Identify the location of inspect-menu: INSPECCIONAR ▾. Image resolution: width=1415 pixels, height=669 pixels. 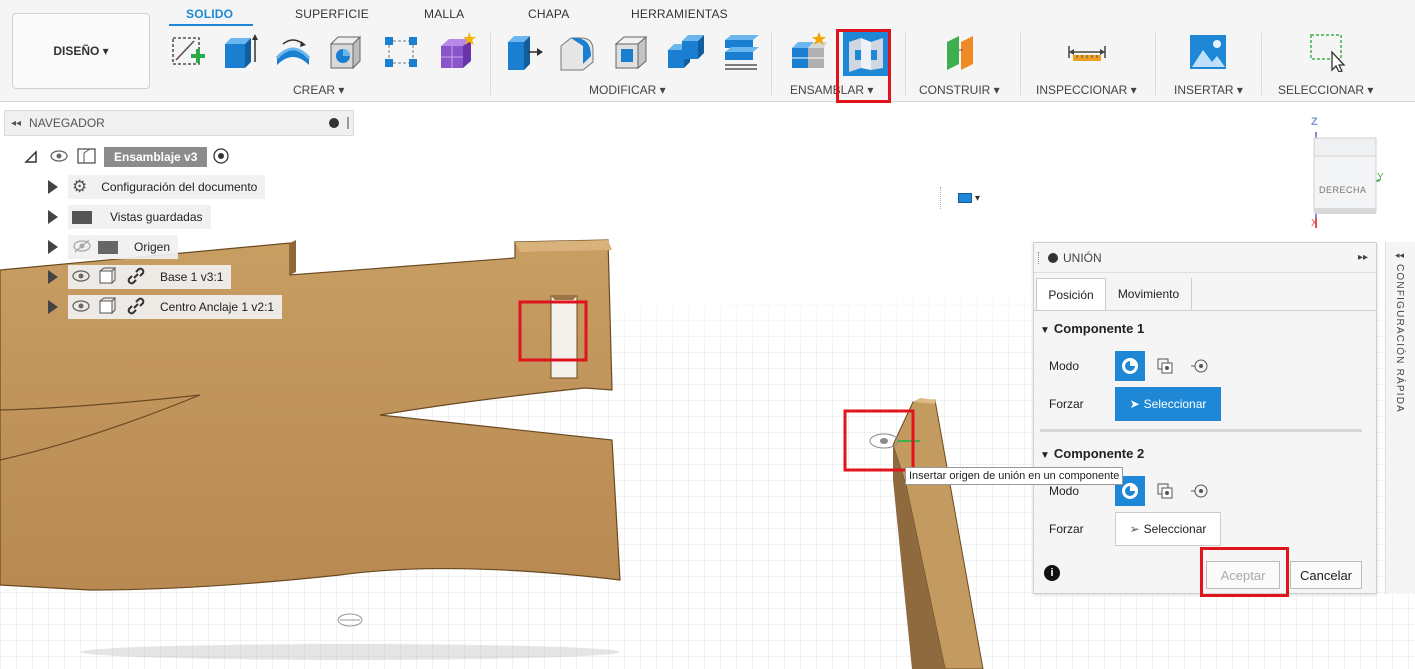
(1086, 90).